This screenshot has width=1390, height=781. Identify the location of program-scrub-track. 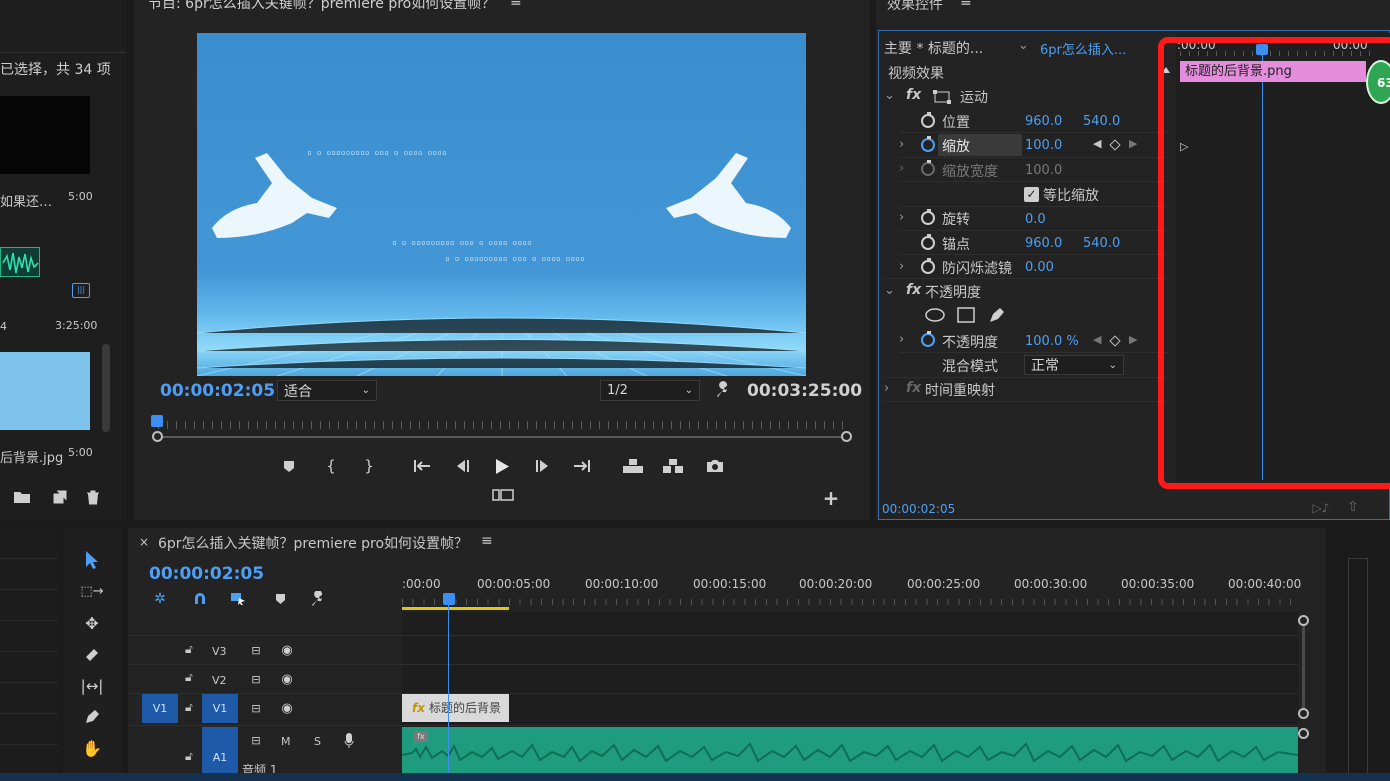
(503, 437).